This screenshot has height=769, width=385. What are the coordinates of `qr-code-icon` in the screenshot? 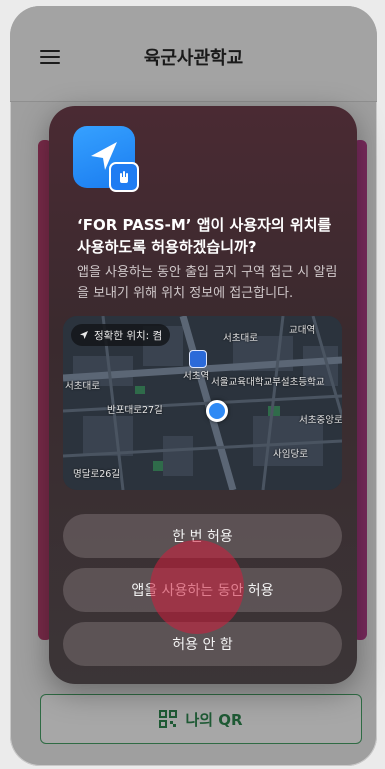 It's located at (168, 719).